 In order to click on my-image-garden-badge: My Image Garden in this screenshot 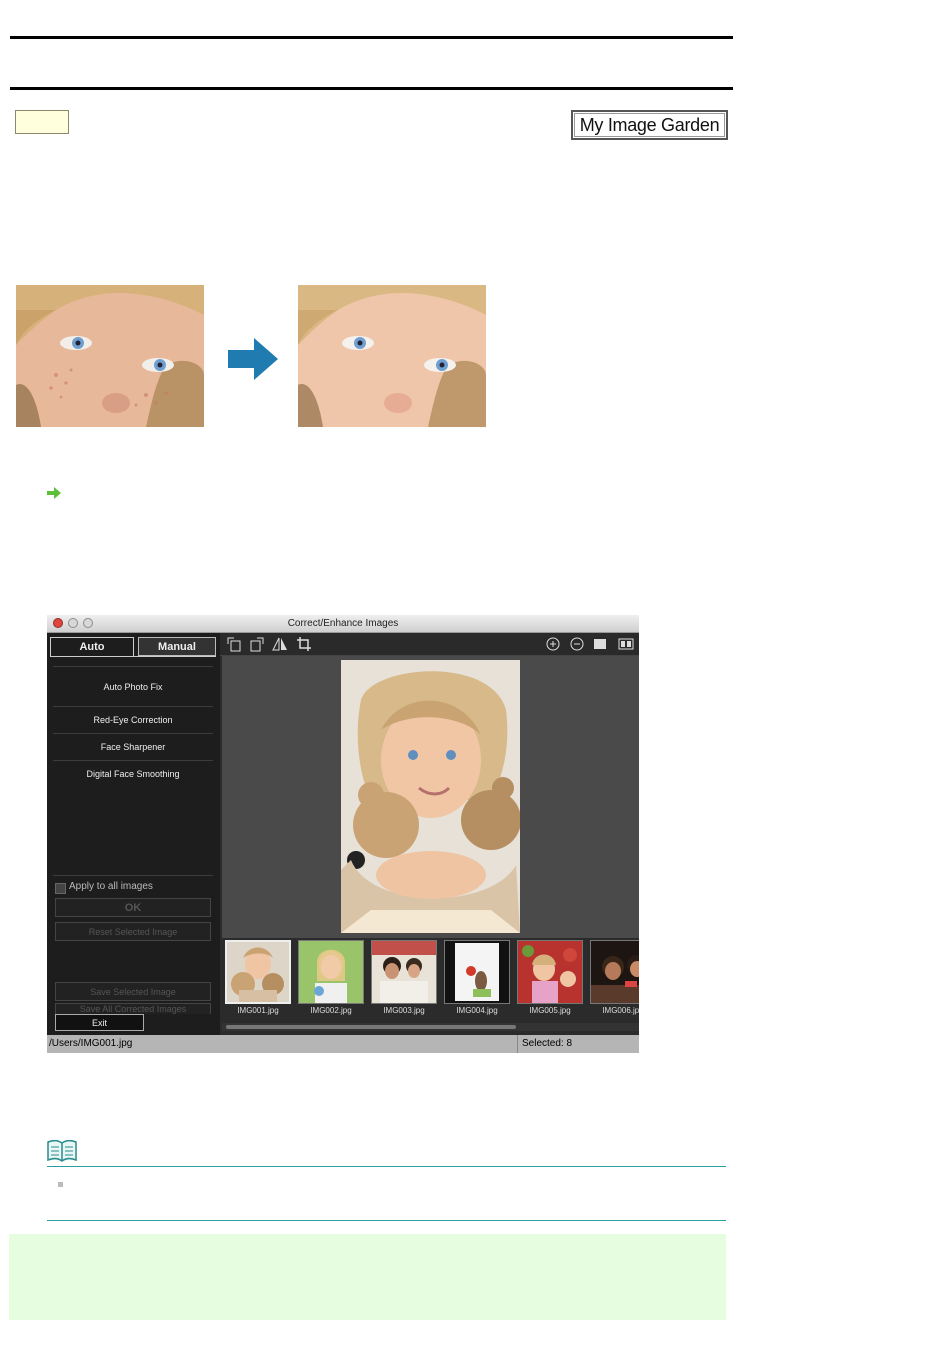, I will do `click(649, 125)`.